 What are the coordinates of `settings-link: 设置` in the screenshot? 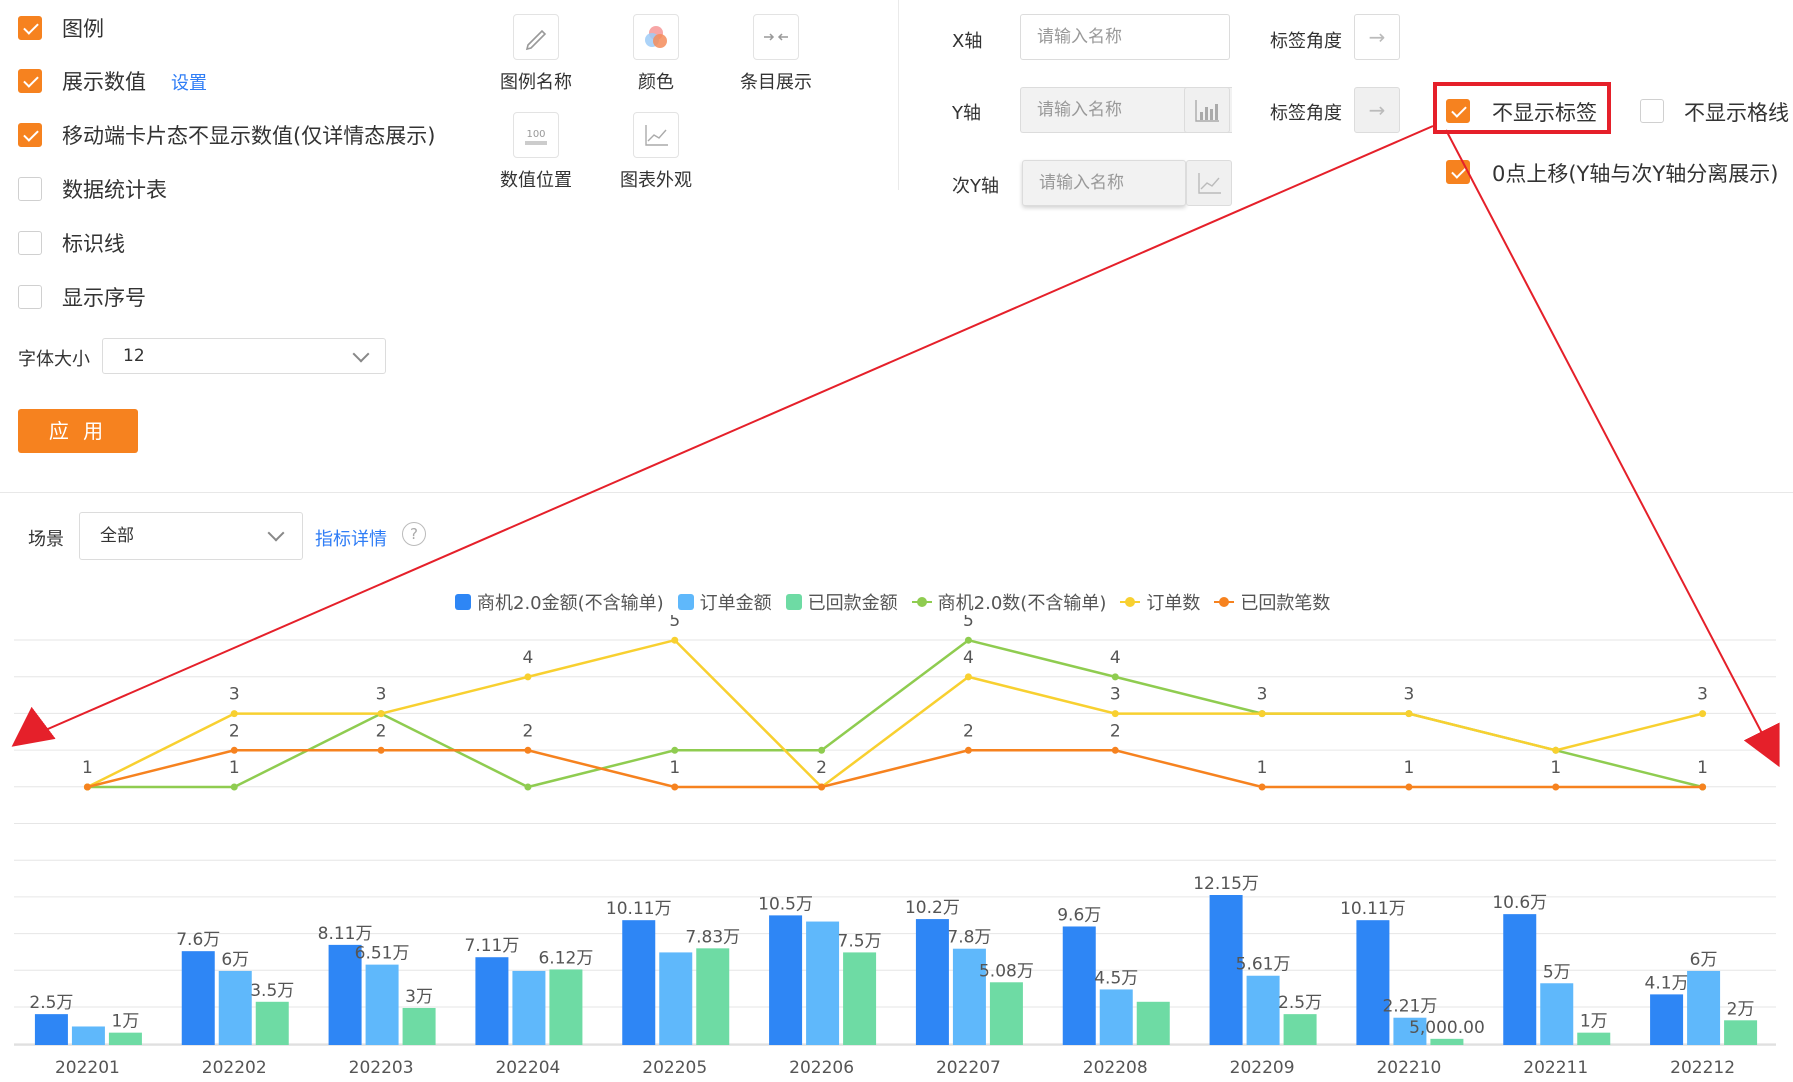 It's located at (189, 82).